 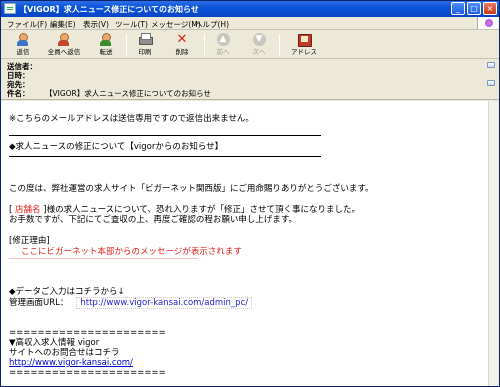 I want to click on forward-icon, so click(x=106, y=39).